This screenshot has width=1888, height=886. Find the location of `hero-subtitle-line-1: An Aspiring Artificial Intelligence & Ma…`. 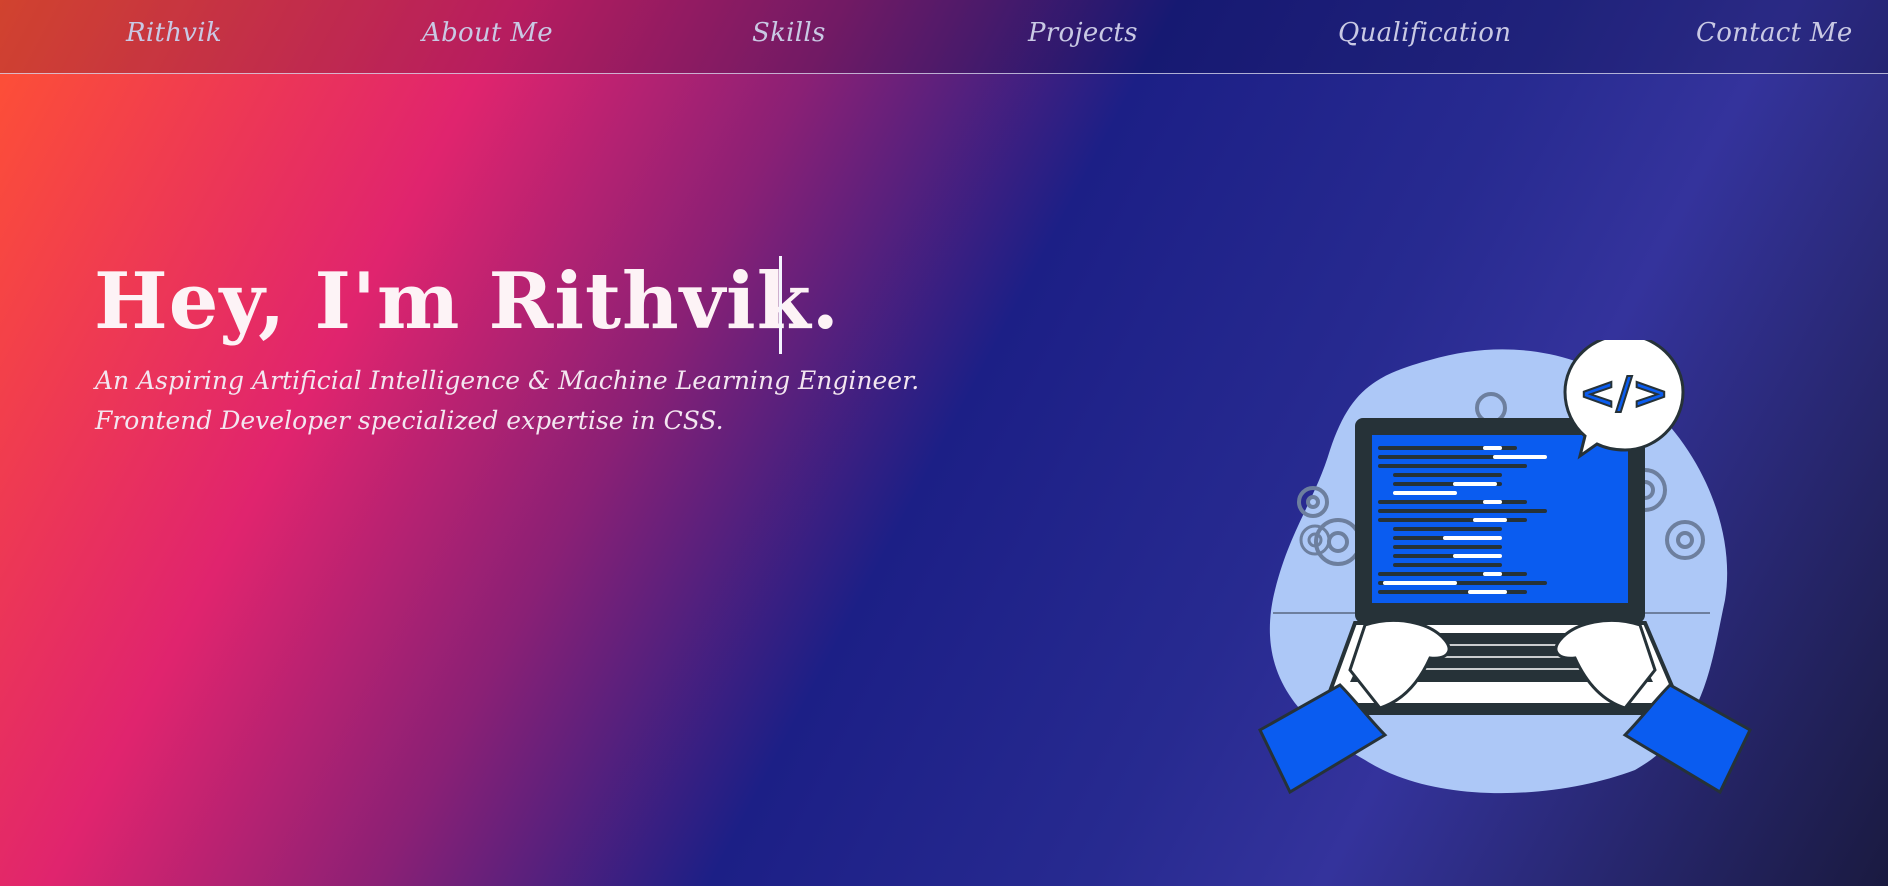

hero-subtitle-line-1: An Aspiring Artificial Intelligence & Ma… is located at coordinates (507, 380).